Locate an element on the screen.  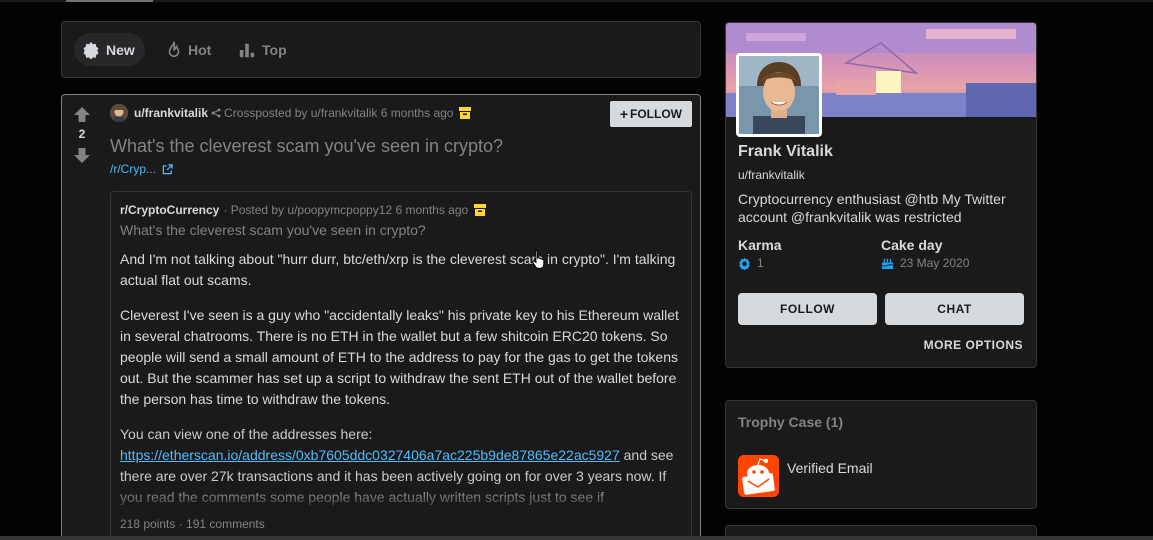
downvote-icon is located at coordinates (82, 155).